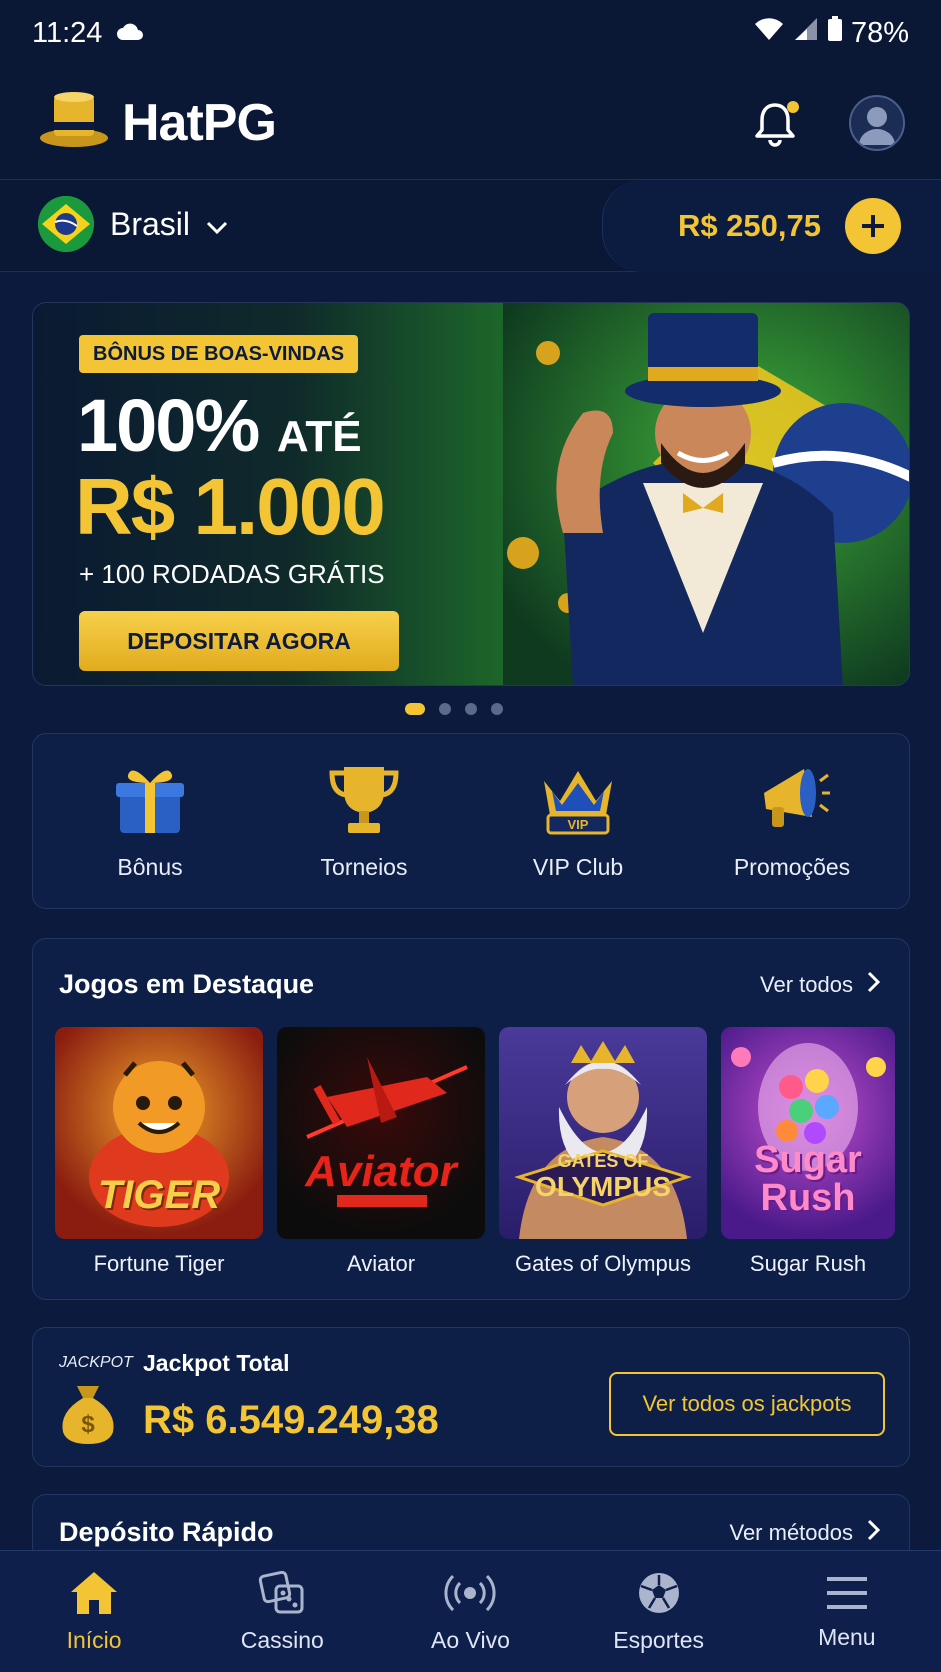 Image resolution: width=941 pixels, height=1672 pixels. I want to click on hamburger-menu-icon, so click(847, 1595).